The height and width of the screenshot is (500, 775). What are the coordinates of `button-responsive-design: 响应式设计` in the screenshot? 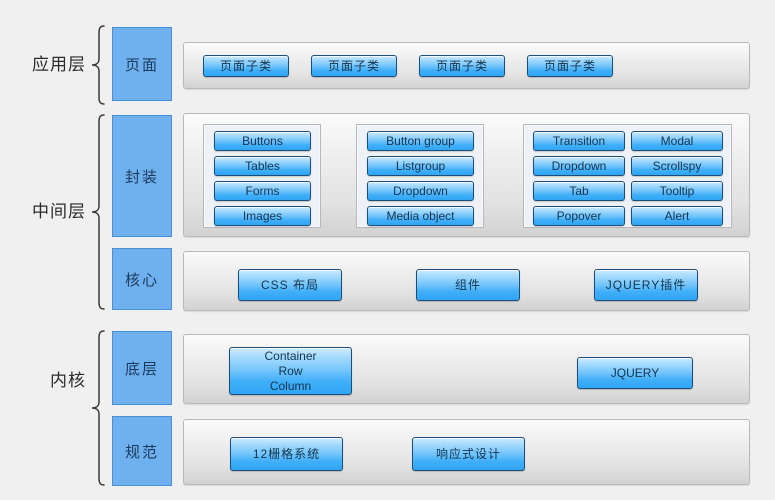 It's located at (468, 454).